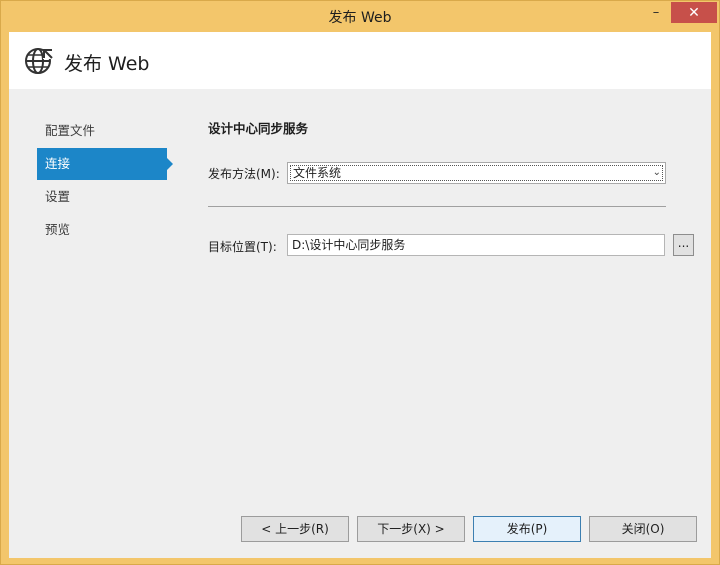  Describe the element at coordinates (258, 128) in the screenshot. I see `section-title: 设计中心同步服务` at that location.